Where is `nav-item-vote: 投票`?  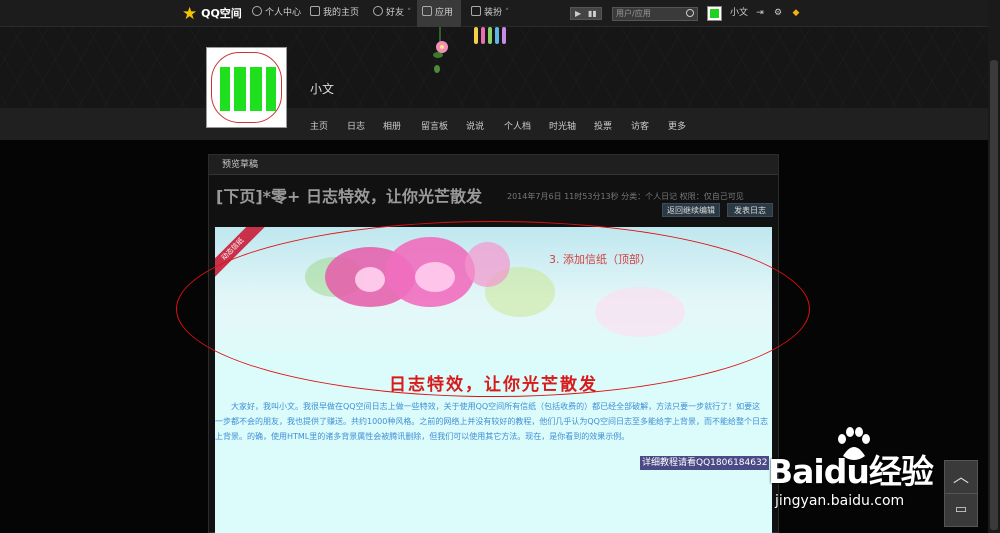 nav-item-vote: 投票 is located at coordinates (603, 125).